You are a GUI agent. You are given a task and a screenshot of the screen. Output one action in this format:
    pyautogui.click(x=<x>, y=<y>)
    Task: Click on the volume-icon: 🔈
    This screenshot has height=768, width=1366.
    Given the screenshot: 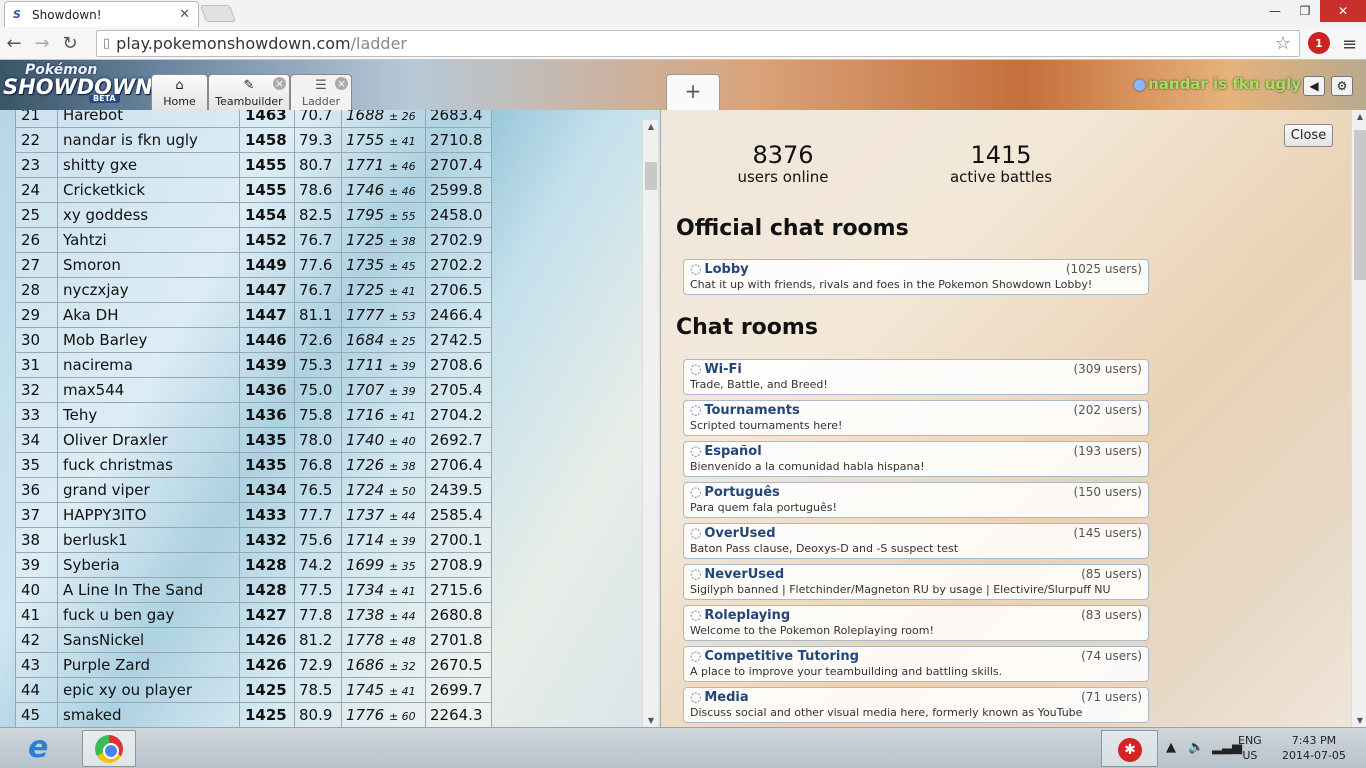 What is the action you would take?
    pyautogui.click(x=1196, y=747)
    